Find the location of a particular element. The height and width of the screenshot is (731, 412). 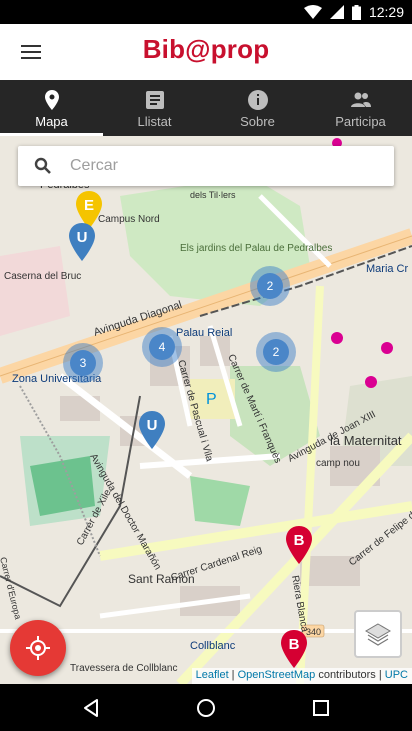

status-bar: 12:29 is located at coordinates (206, 12).